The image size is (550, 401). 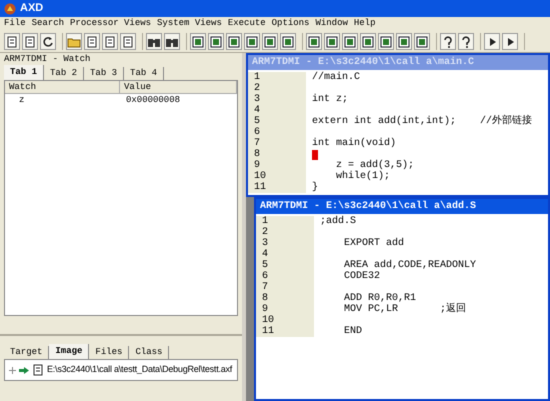 What do you see at coordinates (247, 24) in the screenshot?
I see `menu-item: Execute` at bounding box center [247, 24].